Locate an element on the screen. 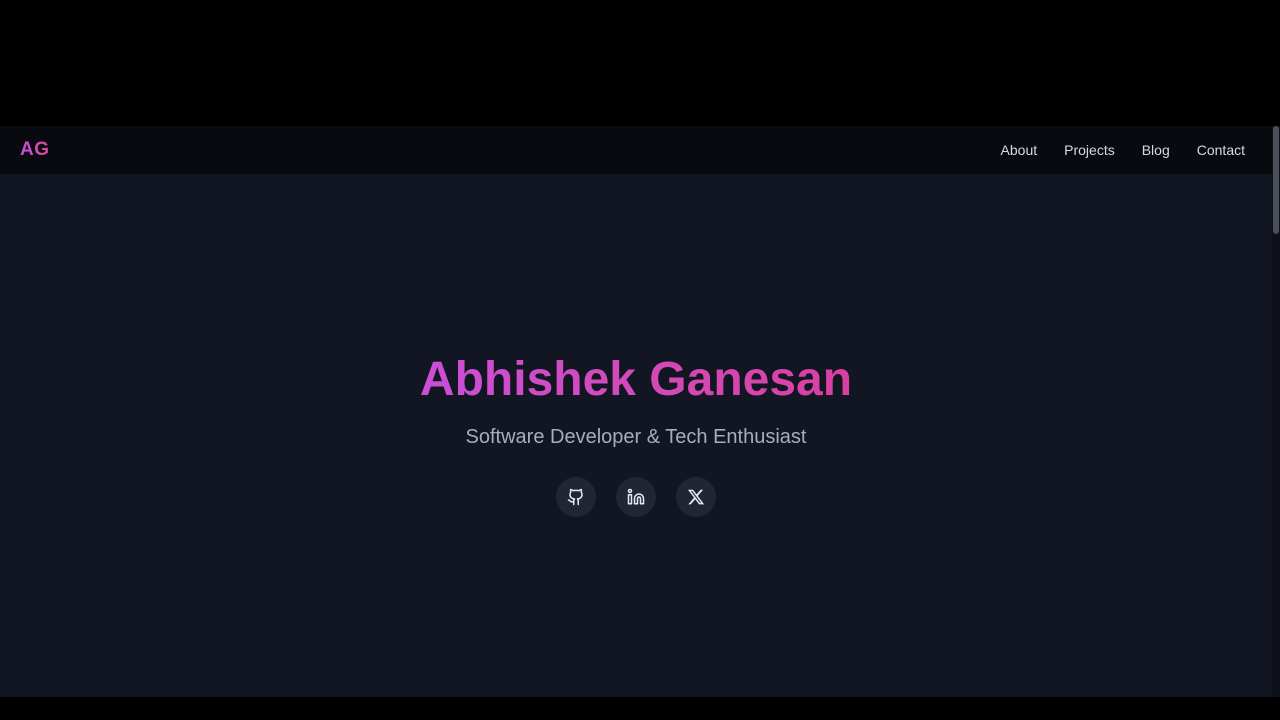 This screenshot has height=720, width=1280. x-icon is located at coordinates (696, 497).